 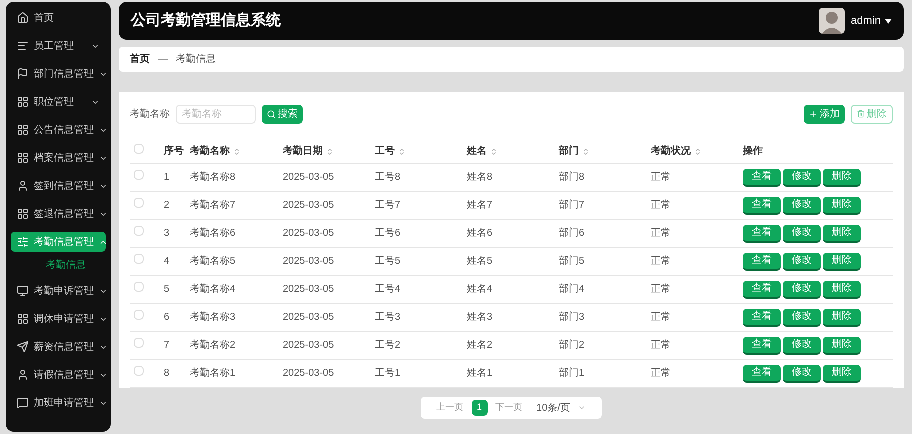 I want to click on sidebar-item: 首页, so click(x=58, y=18).